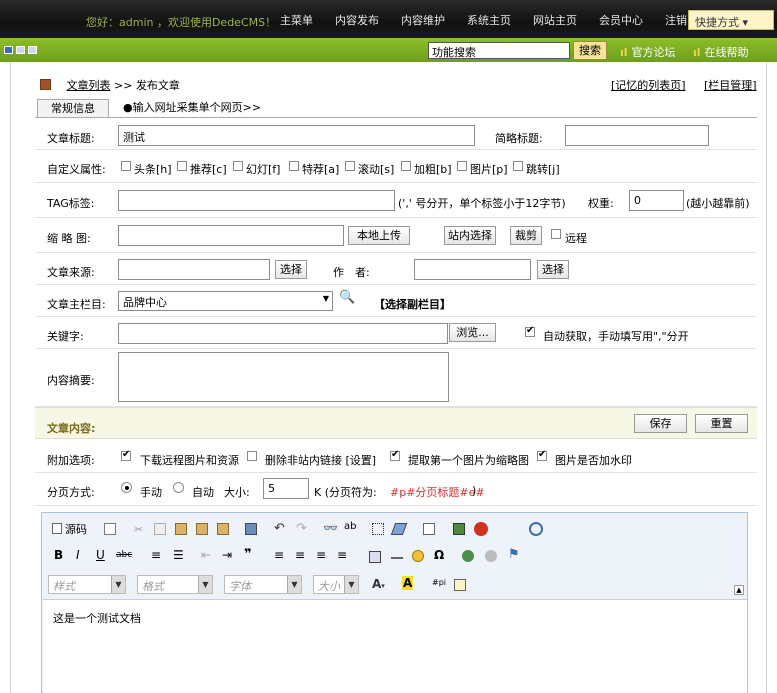 This screenshot has height=693, width=777. I want to click on redo-icon: ↷, so click(302, 528).